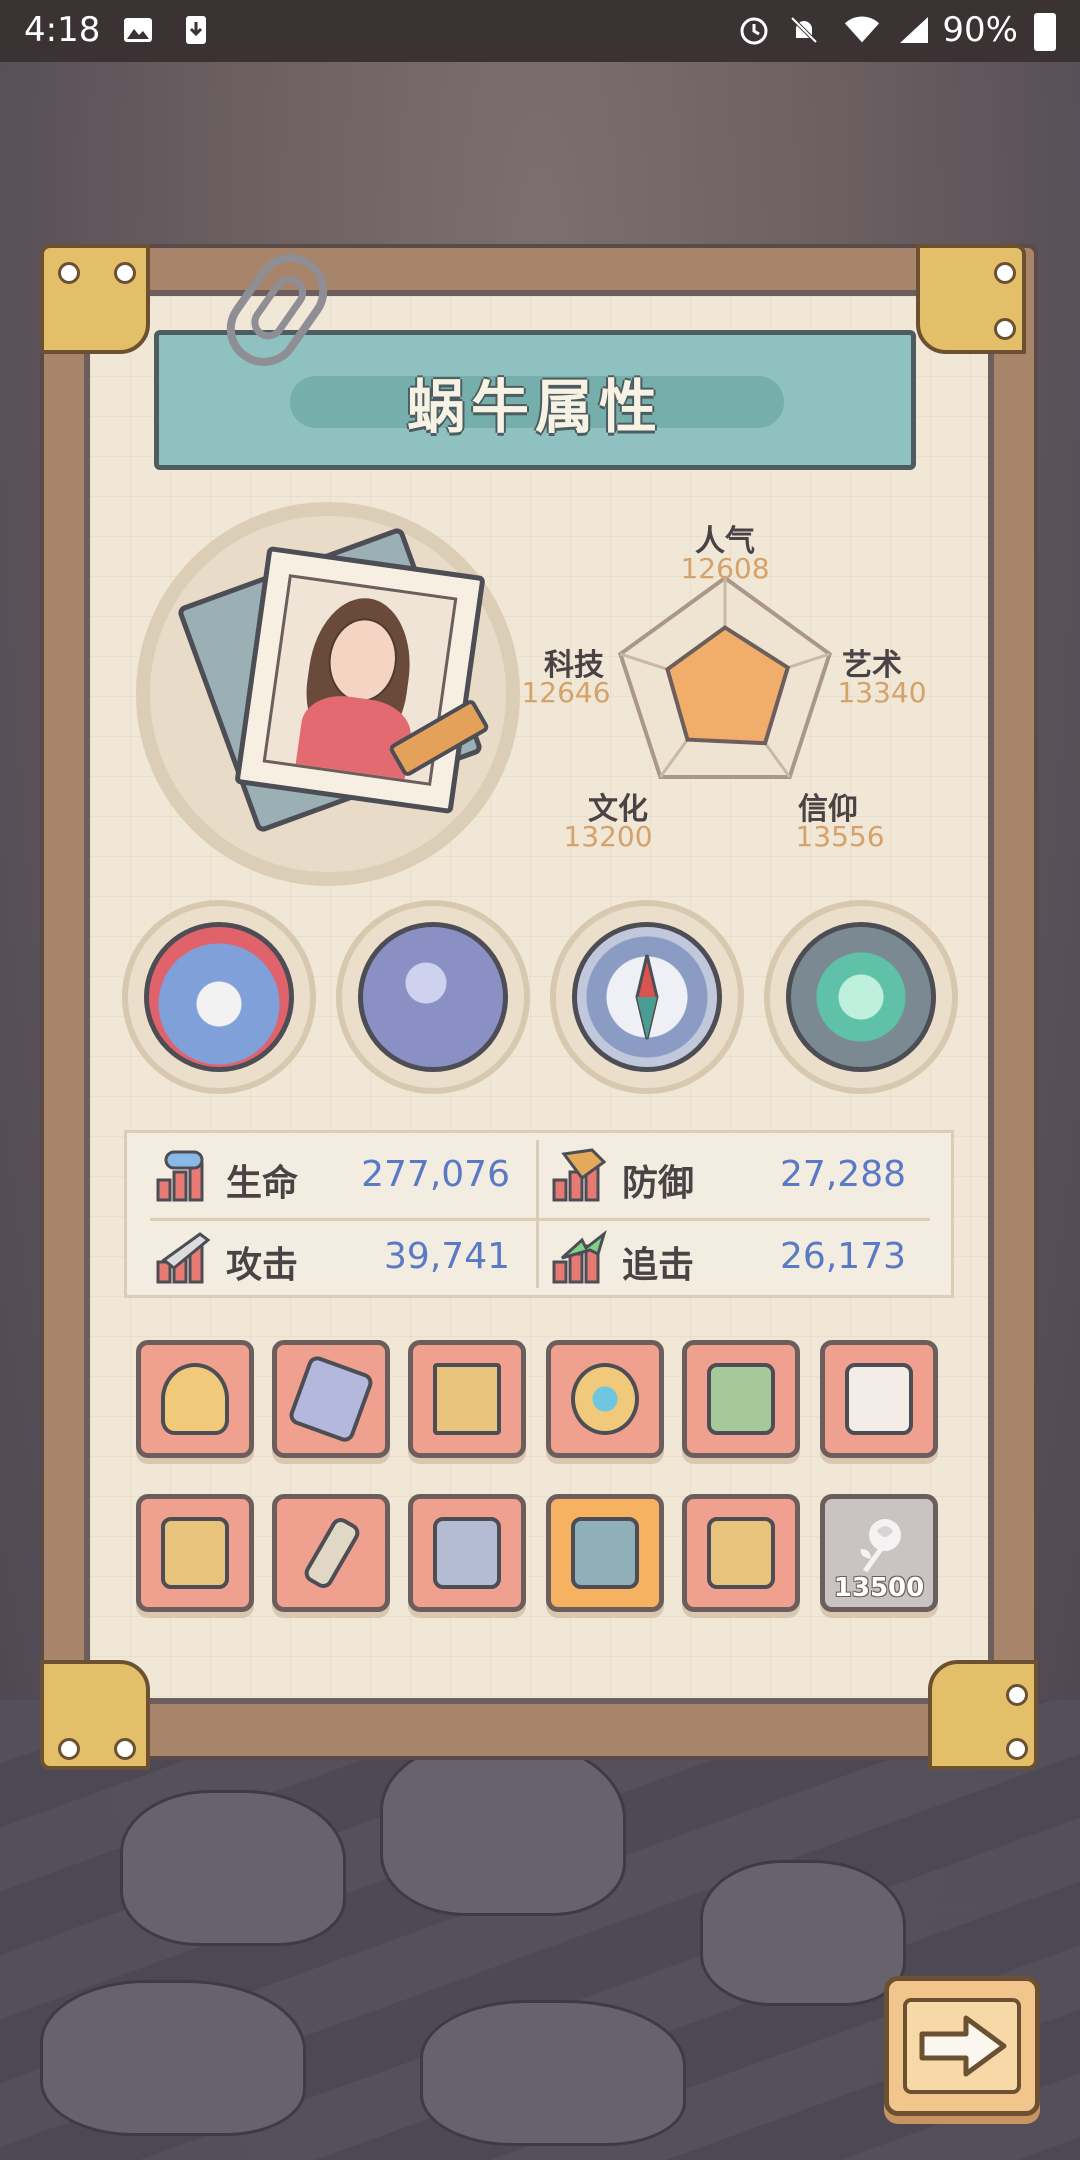  Describe the element at coordinates (840, 836) in the screenshot. I see `radar-value-faith: 13556` at that location.